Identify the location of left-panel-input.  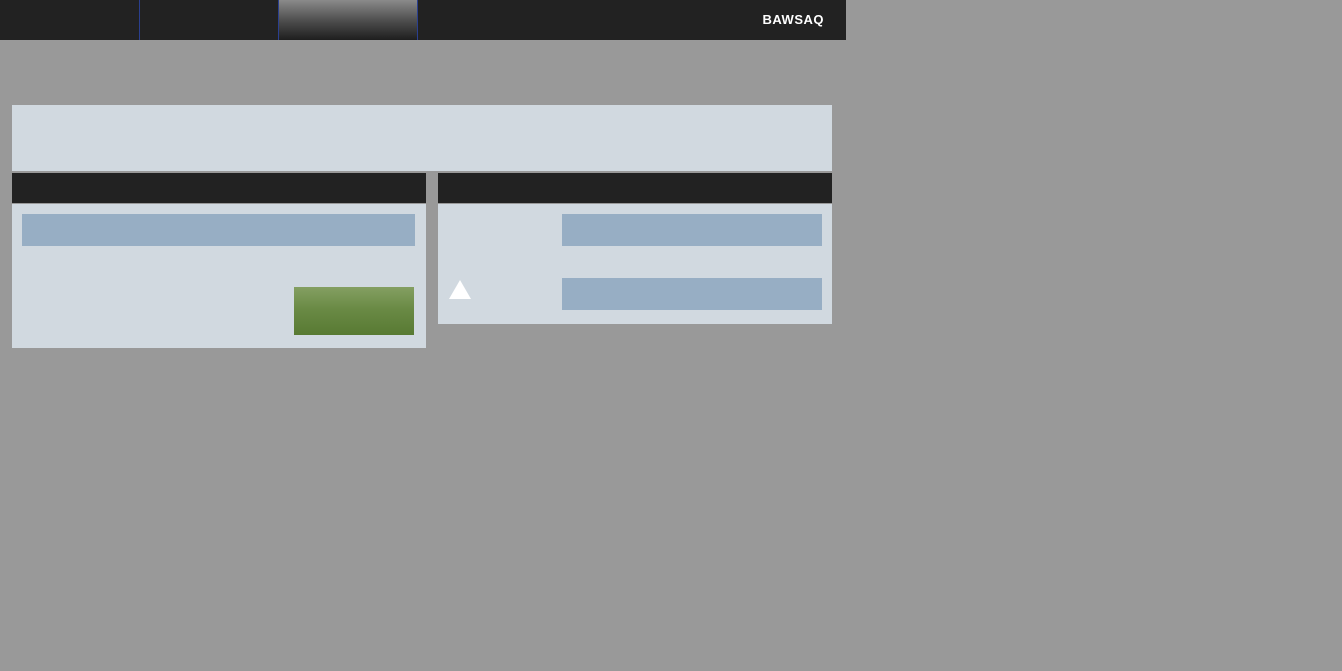
(218, 230).